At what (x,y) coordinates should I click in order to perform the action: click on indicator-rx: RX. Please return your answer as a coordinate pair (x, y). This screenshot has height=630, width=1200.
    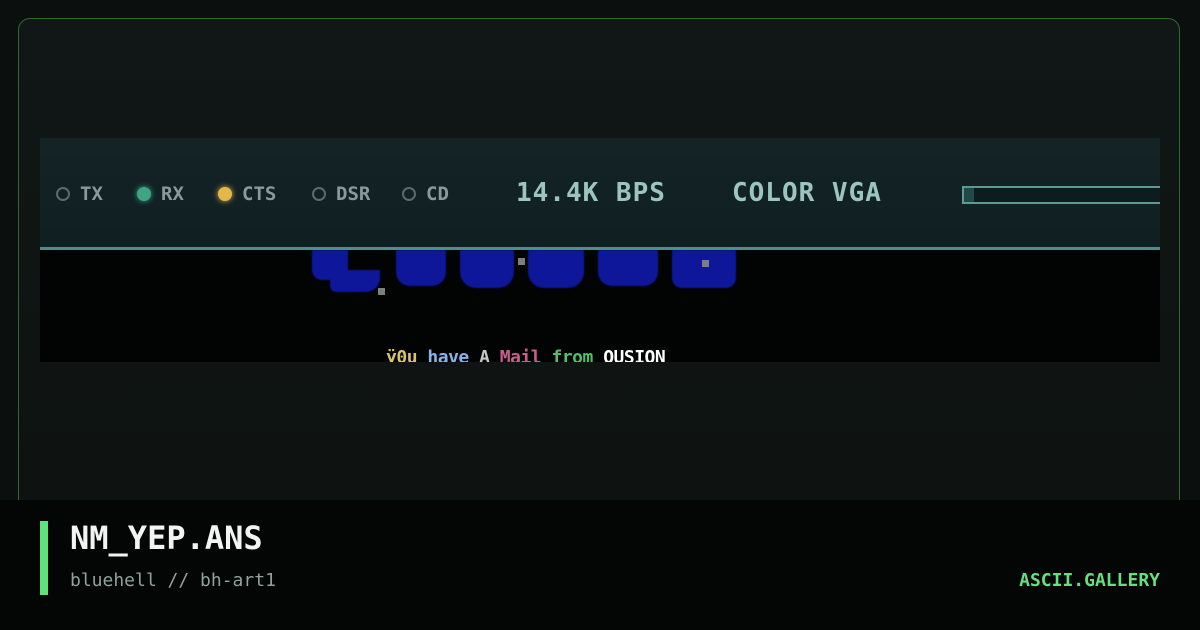
    Looking at the image, I should click on (160, 194).